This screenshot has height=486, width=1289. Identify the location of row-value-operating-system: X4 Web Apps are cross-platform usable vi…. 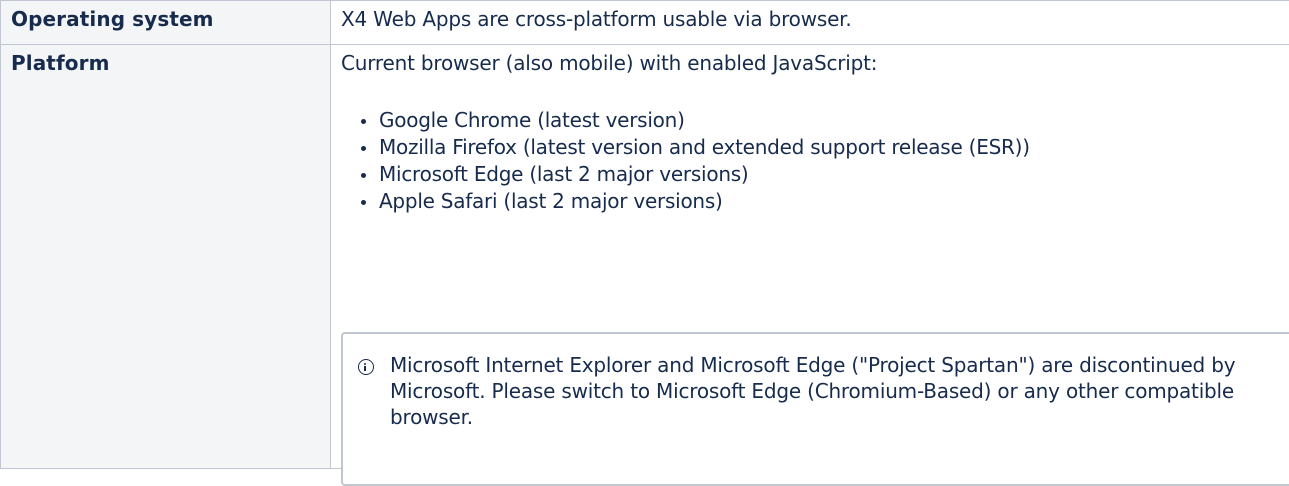
(810, 23).